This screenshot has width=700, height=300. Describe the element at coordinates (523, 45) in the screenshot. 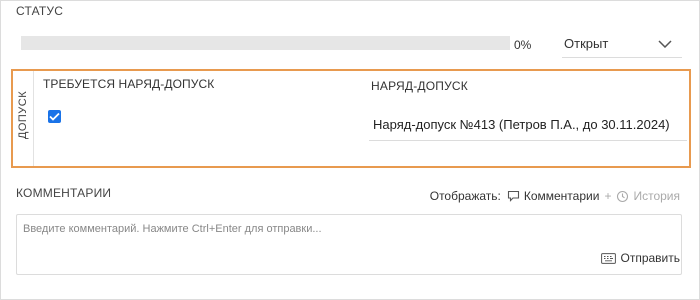

I see `progress-label: 0%` at that location.